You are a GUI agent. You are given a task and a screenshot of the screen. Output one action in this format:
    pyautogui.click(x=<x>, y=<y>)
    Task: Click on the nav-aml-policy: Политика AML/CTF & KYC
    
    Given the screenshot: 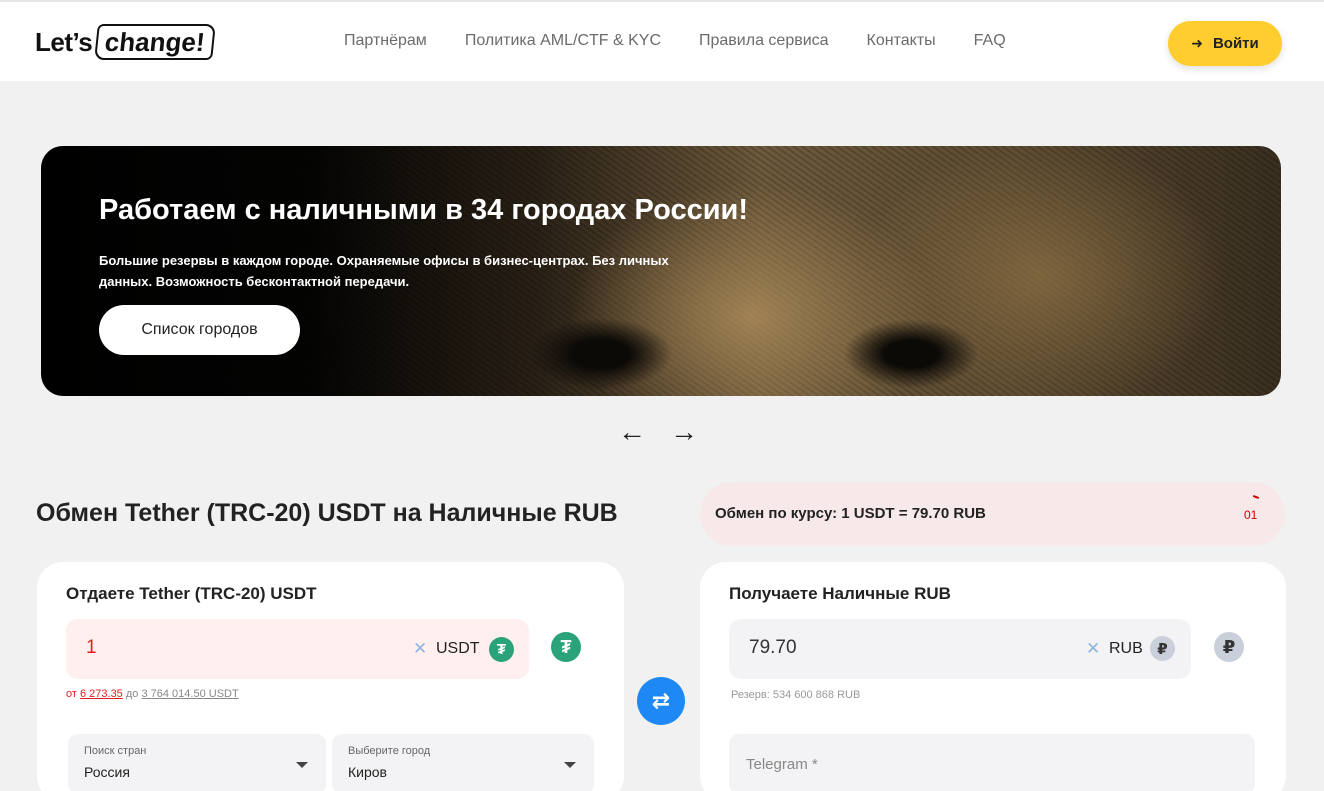 What is the action you would take?
    pyautogui.click(x=563, y=41)
    